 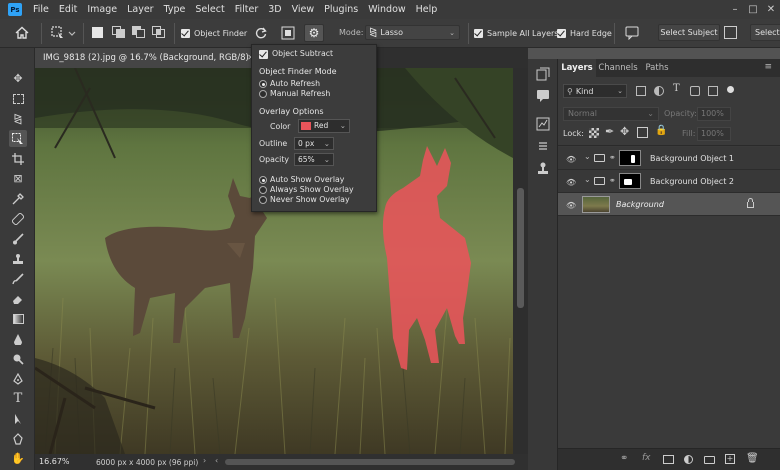 I want to click on select-and-mask-icon, so click(x=730, y=32).